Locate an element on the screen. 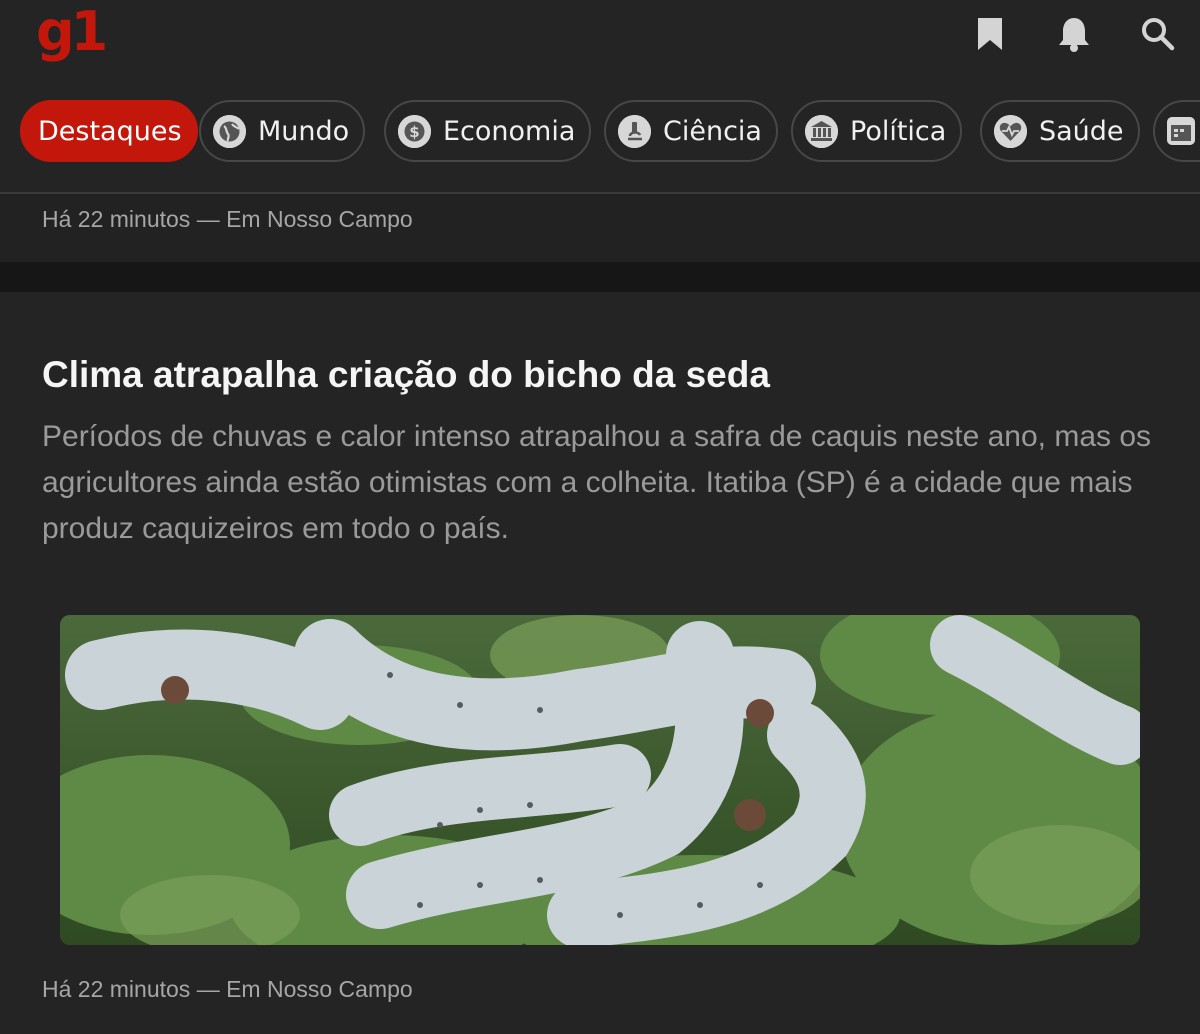  microscope-icon is located at coordinates (634, 131).